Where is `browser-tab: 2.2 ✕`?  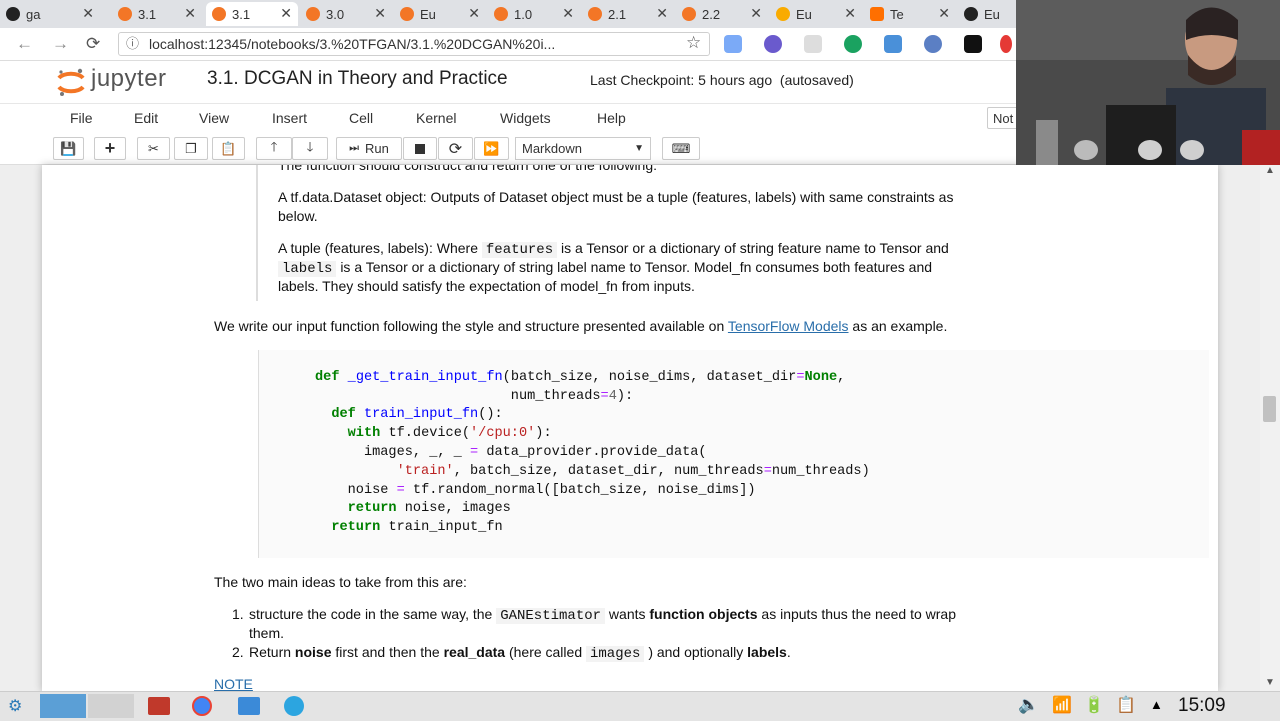
browser-tab: 2.2 ✕ is located at coordinates (722, 14).